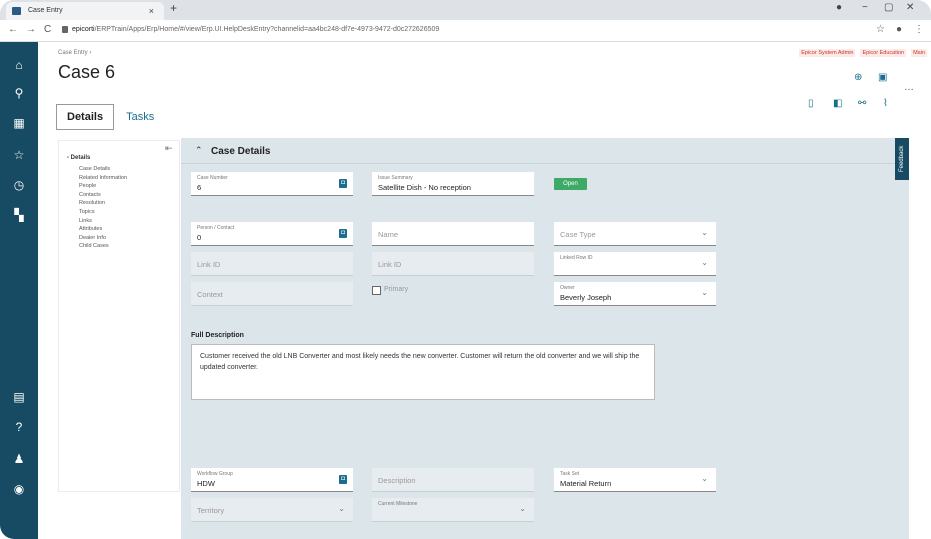 The image size is (931, 539). I want to click on case-number-field: Case Number 6 ◘, so click(272, 184).